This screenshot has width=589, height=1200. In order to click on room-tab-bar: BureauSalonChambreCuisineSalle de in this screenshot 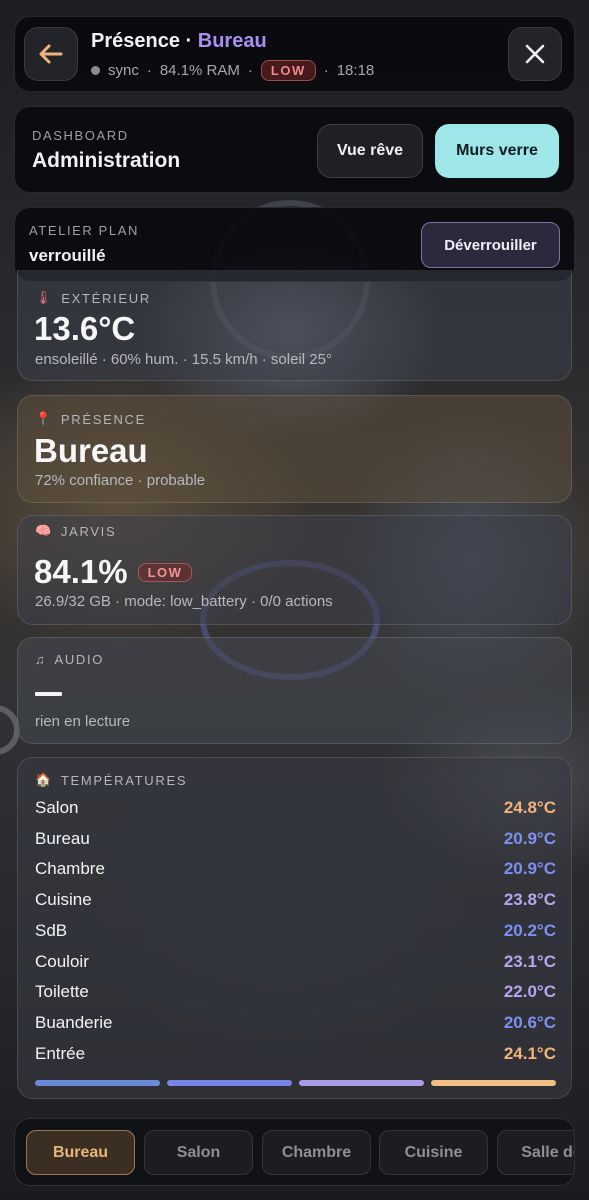, I will do `click(294, 1152)`.